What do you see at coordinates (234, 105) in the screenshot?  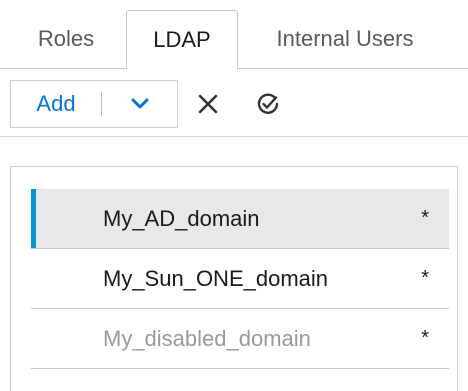 I see `toolbar: Add` at bounding box center [234, 105].